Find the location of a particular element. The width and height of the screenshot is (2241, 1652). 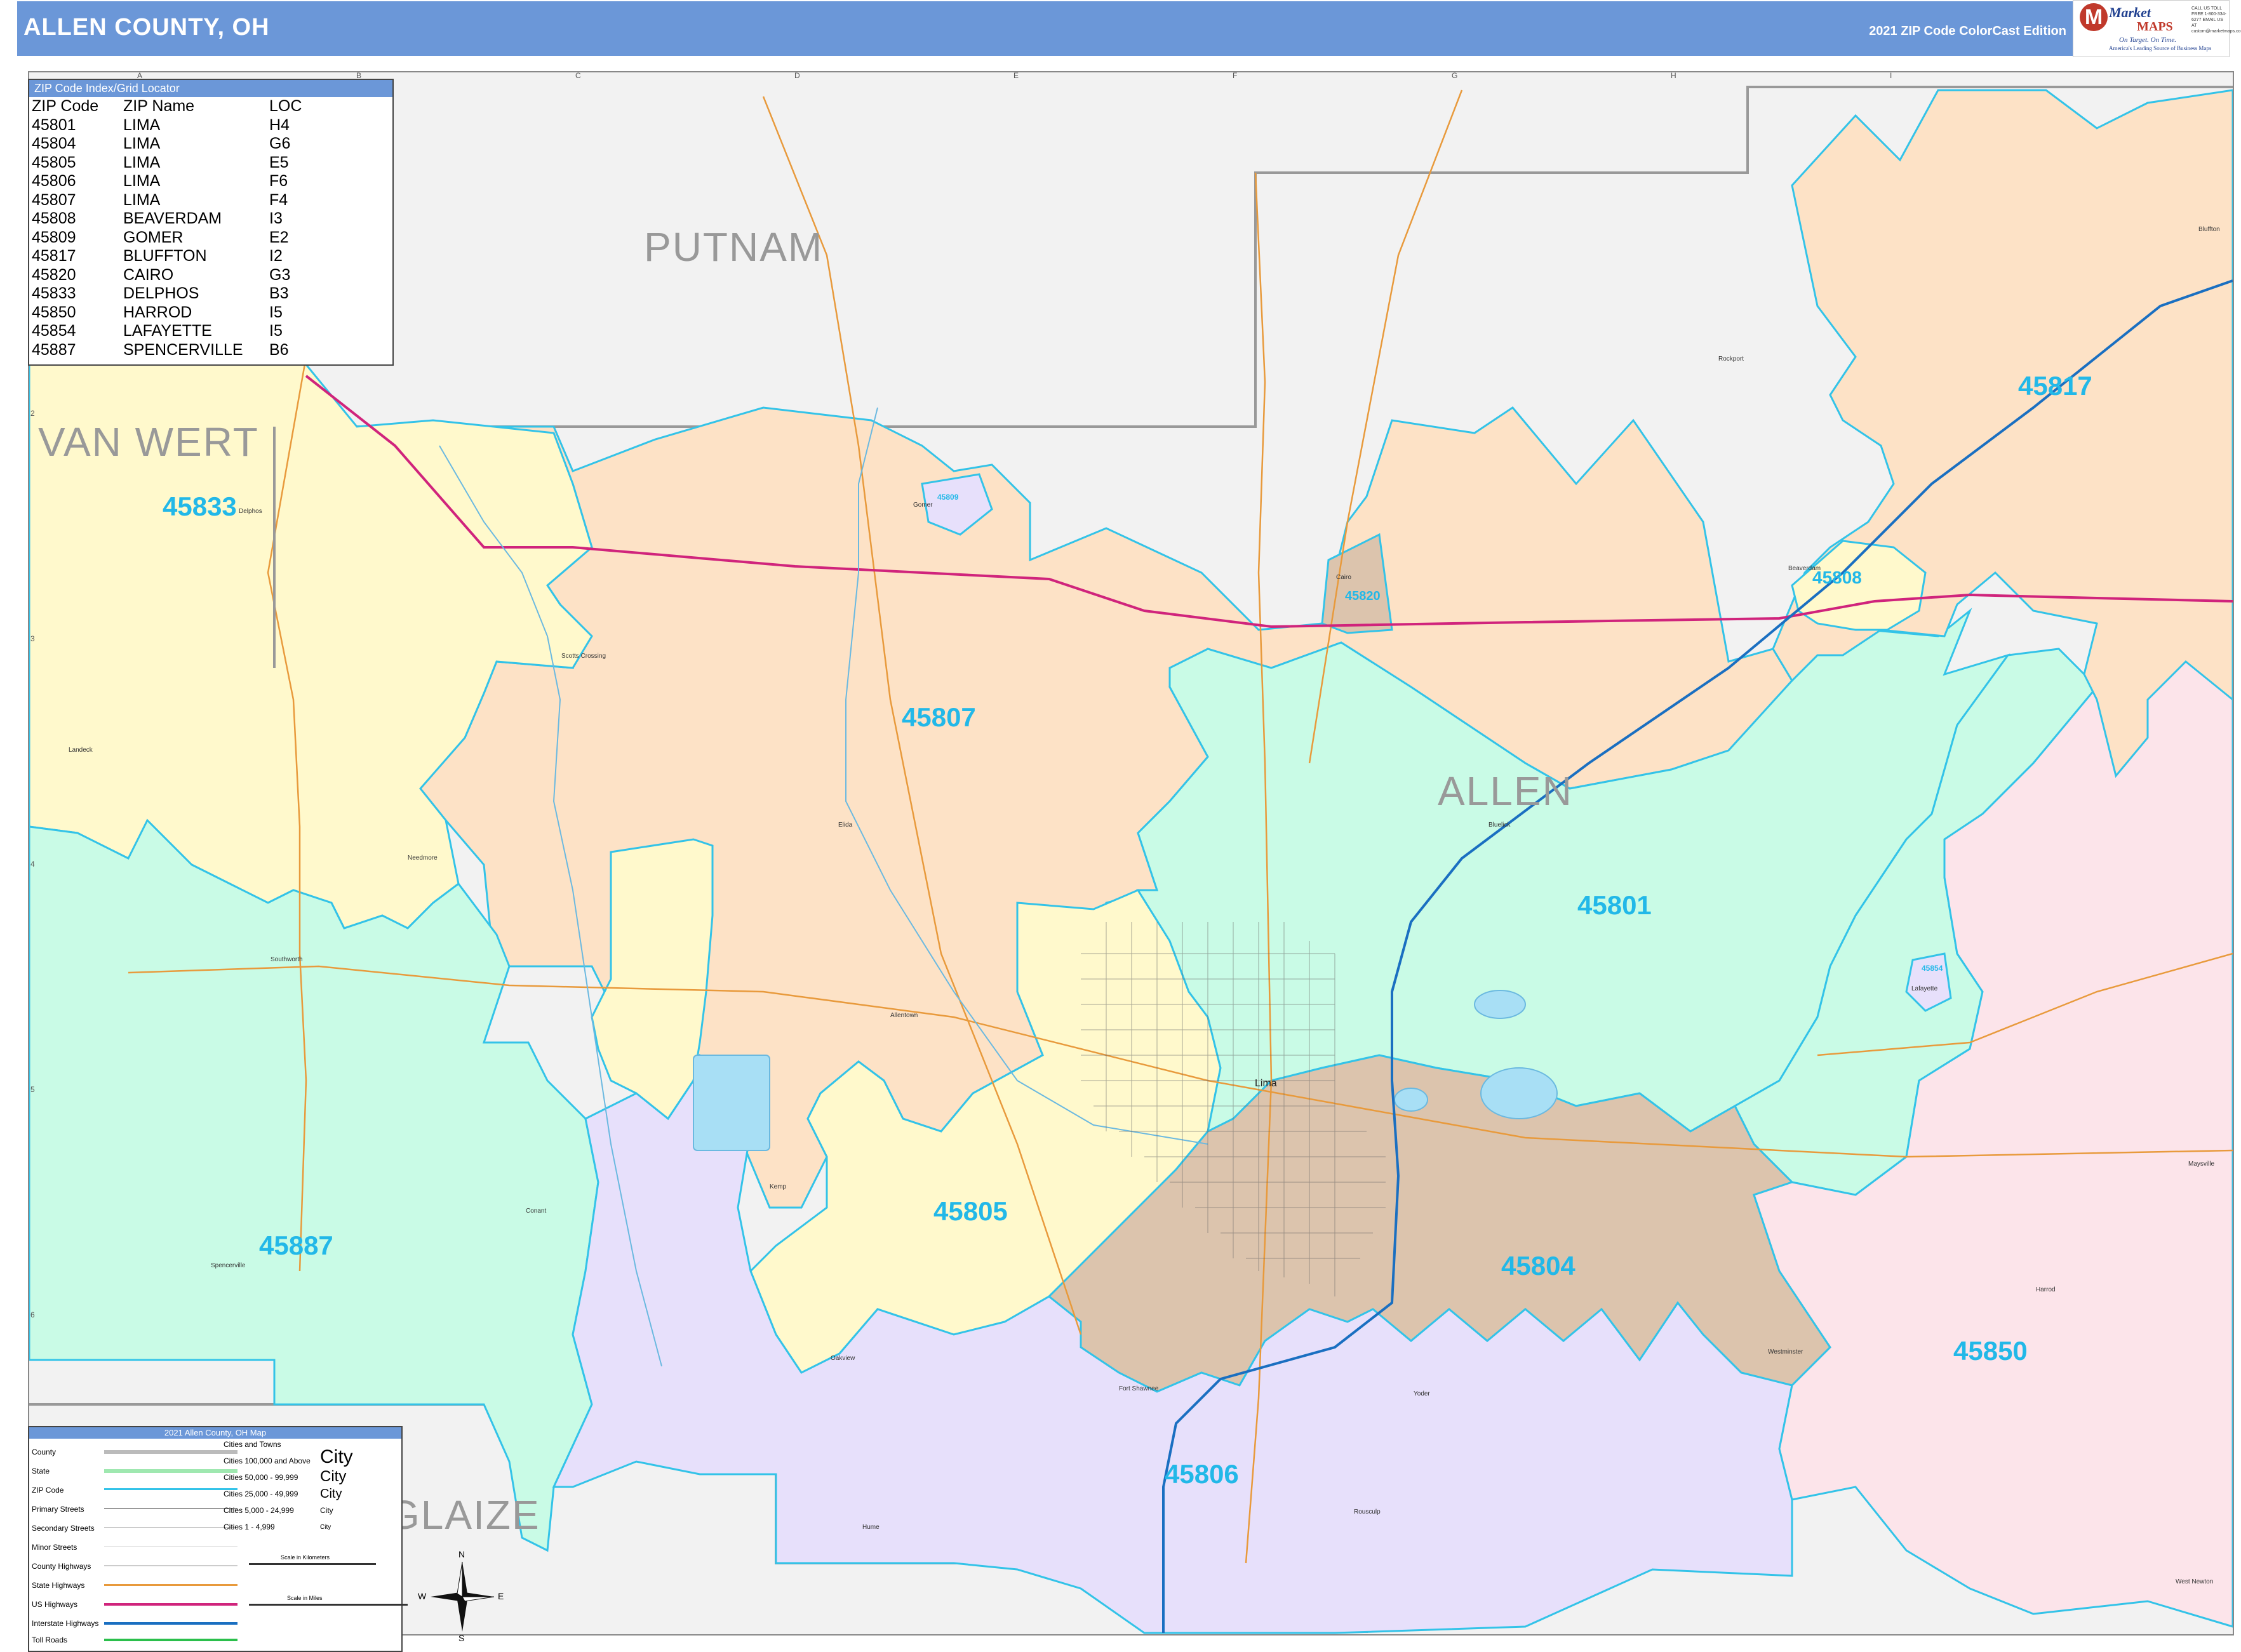

city-rockport: Rockport is located at coordinates (1731, 359).